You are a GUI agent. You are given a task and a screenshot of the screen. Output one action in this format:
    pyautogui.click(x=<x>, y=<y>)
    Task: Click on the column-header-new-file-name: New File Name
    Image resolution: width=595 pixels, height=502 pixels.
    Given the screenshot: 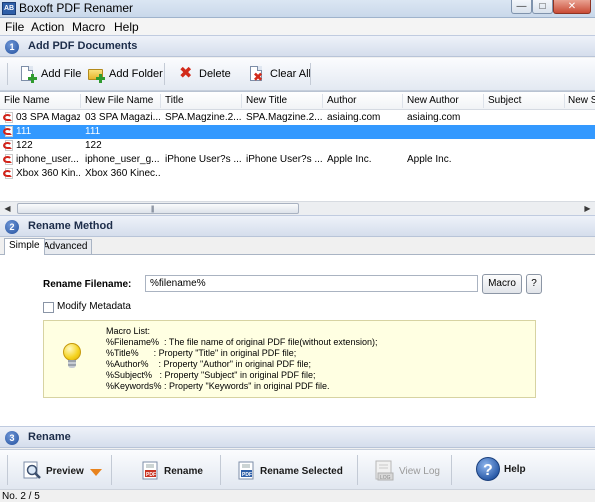 What is the action you would take?
    pyautogui.click(x=119, y=100)
    